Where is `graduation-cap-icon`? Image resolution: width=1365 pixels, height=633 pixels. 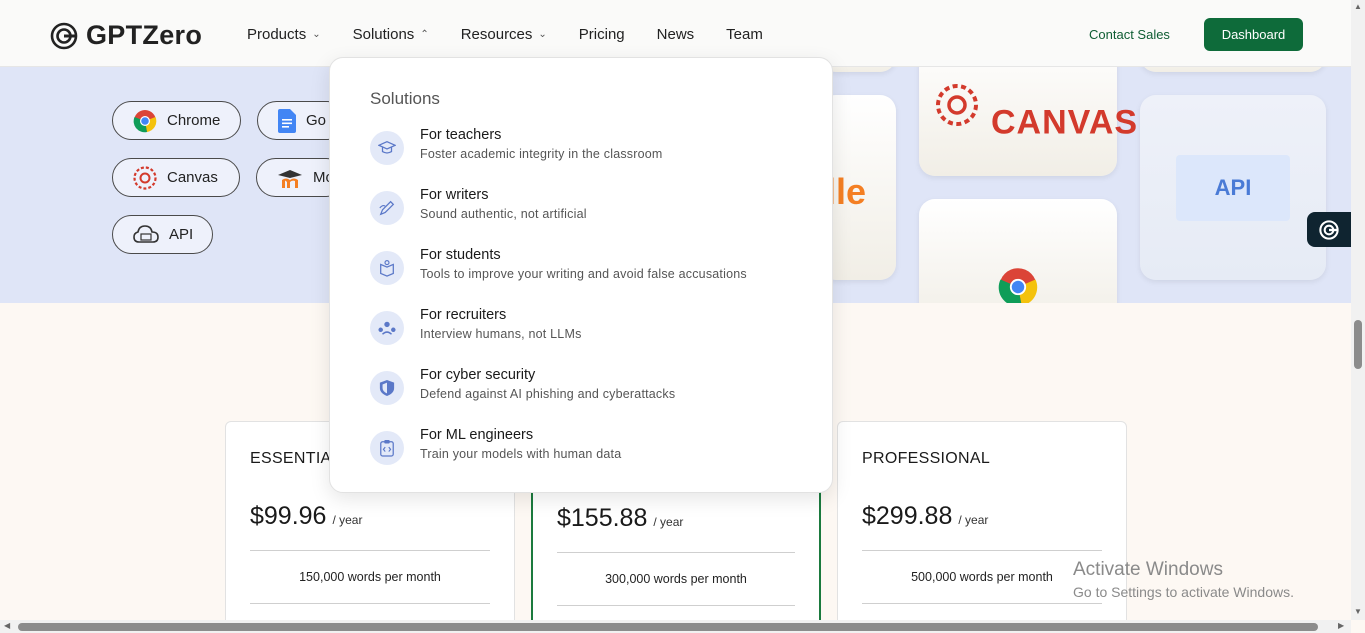
graduation-cap-icon is located at coordinates (387, 148).